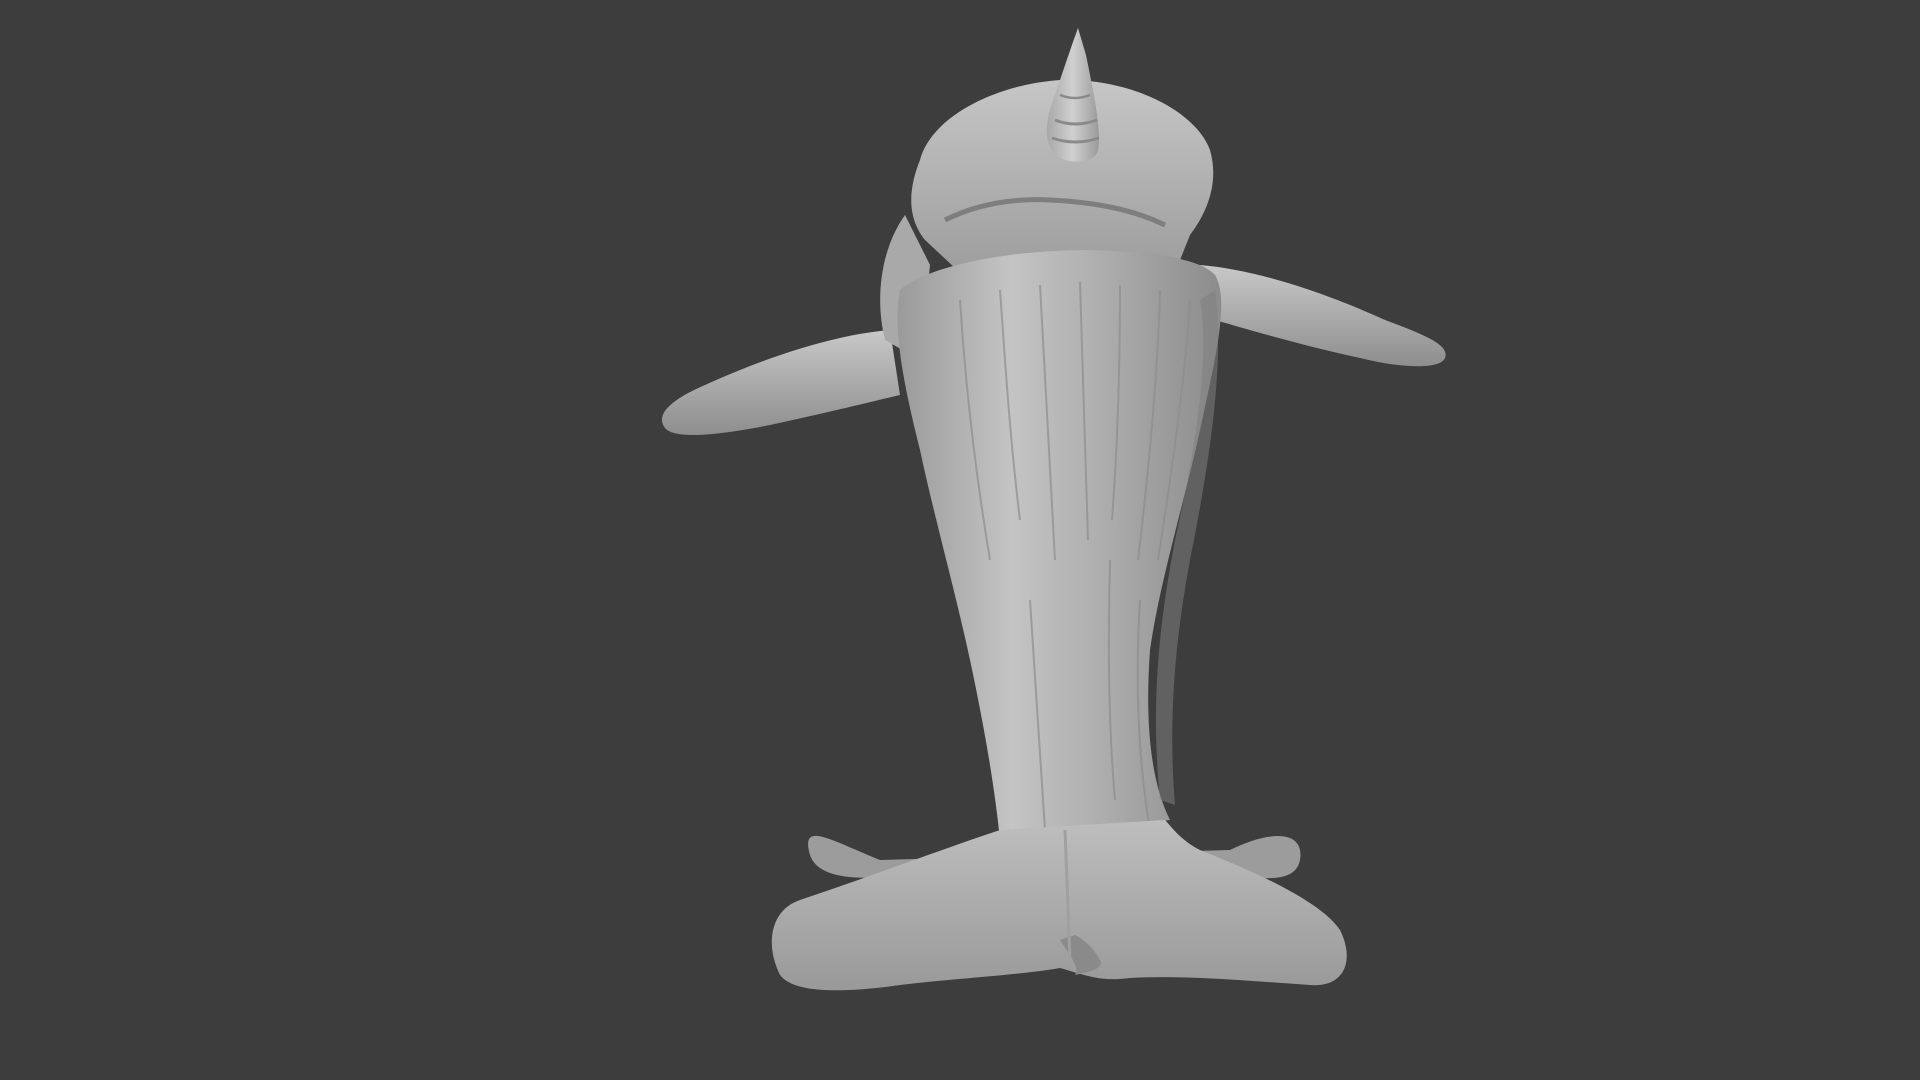  Describe the element at coordinates (1323, 316) in the screenshot. I see `right-fin` at that location.